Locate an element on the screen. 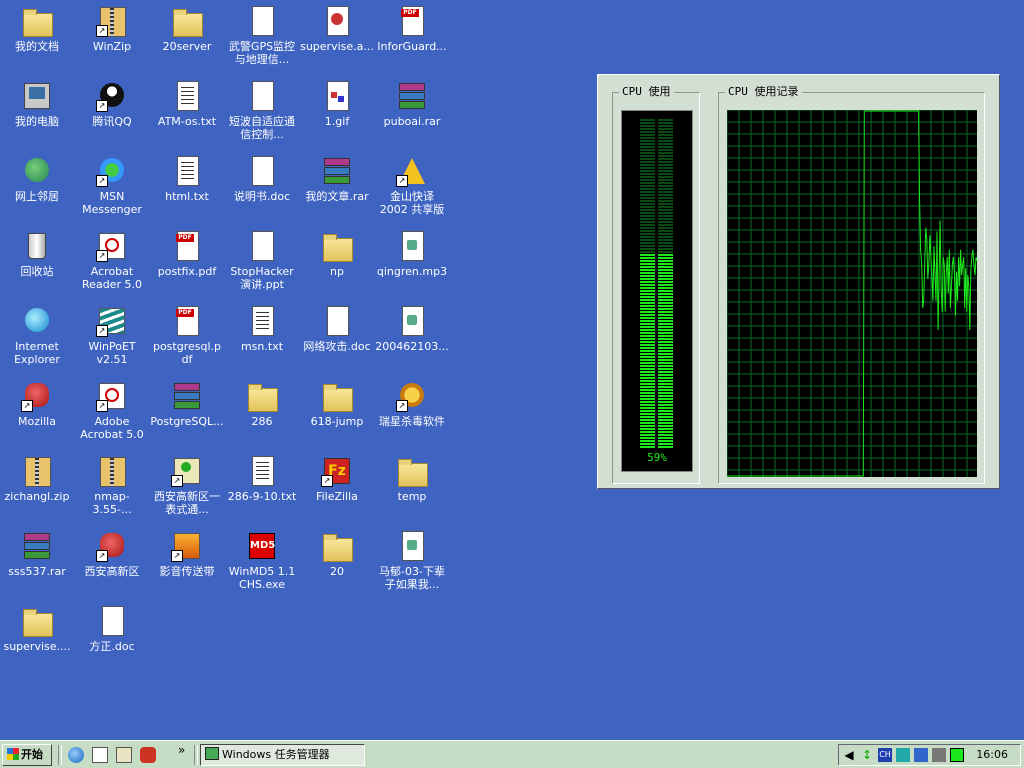  task-button-task-manager: Windows 任务管理器 is located at coordinates (282, 755).